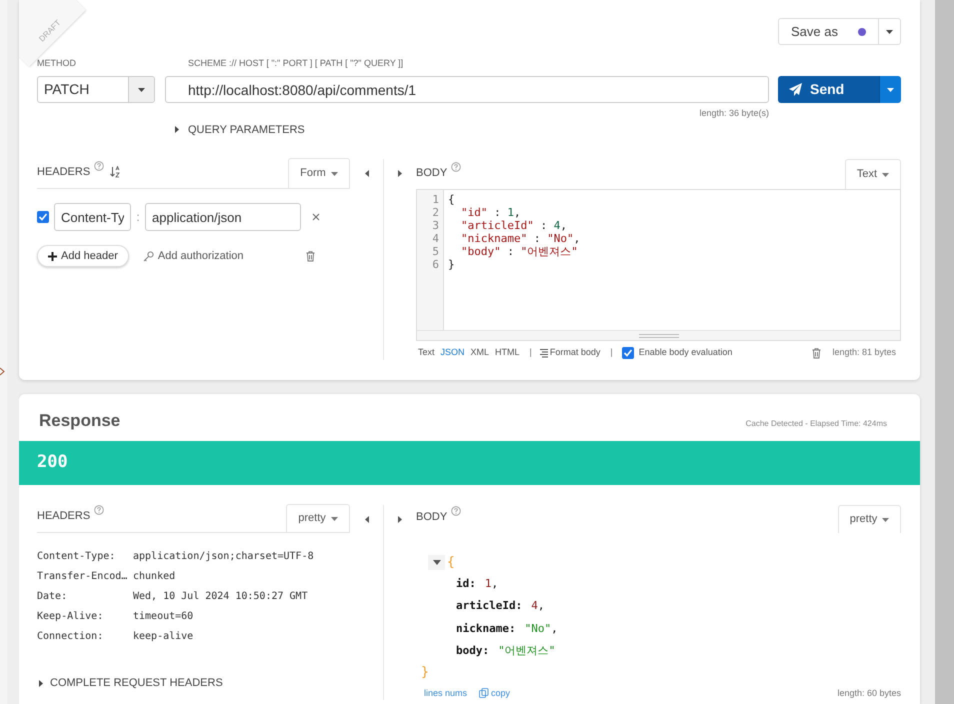  Describe the element at coordinates (435, 251) in the screenshot. I see `line-number: 5` at that location.